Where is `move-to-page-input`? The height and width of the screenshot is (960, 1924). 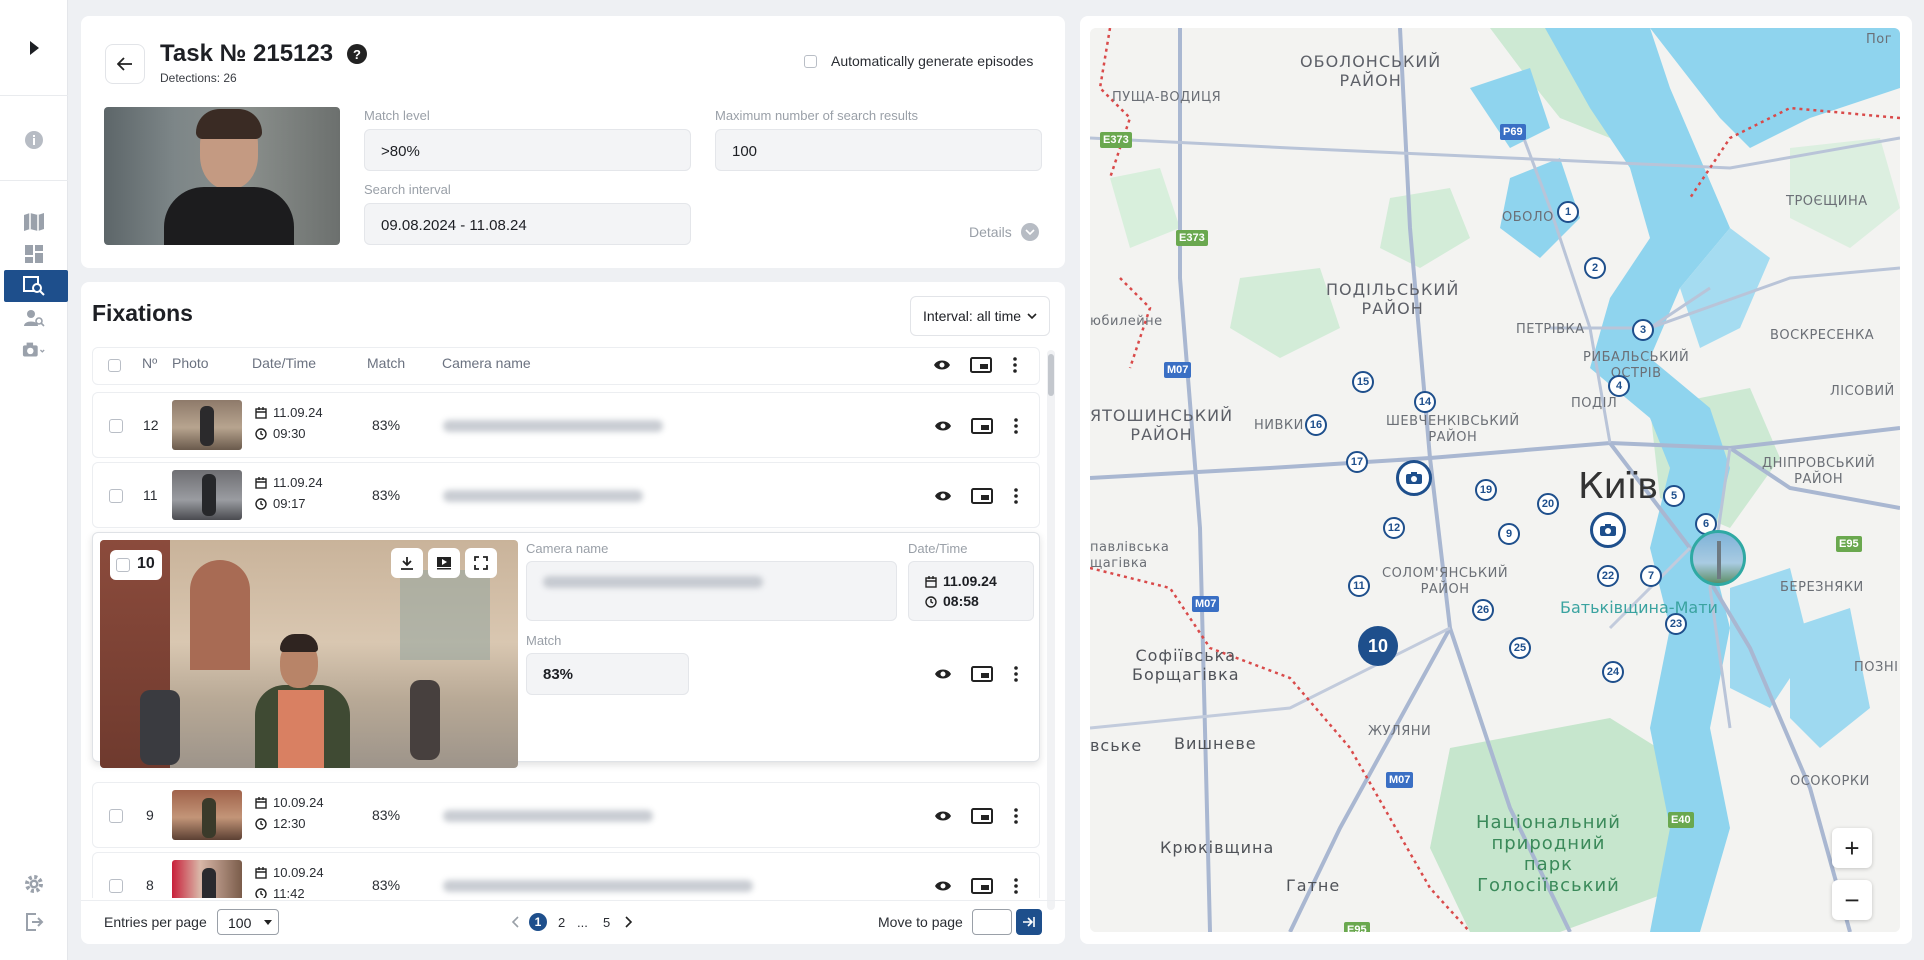
move-to-page-input is located at coordinates (992, 922).